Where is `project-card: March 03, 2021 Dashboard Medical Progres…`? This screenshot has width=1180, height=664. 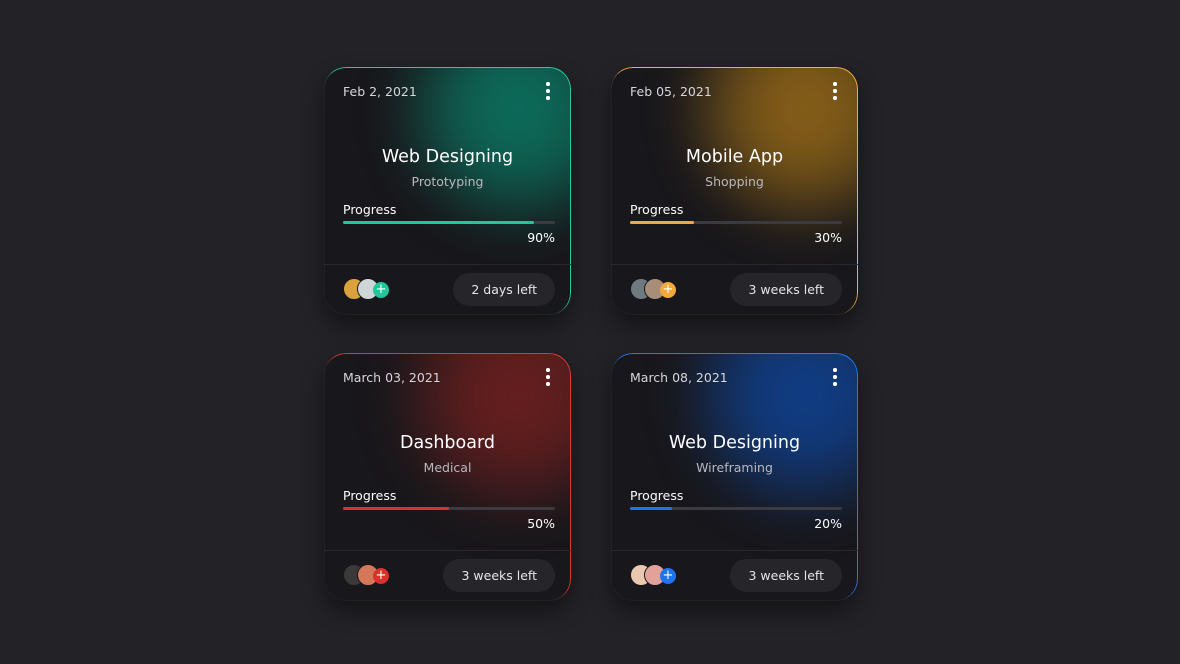
project-card: March 03, 2021 Dashboard Medical Progres… is located at coordinates (447, 477).